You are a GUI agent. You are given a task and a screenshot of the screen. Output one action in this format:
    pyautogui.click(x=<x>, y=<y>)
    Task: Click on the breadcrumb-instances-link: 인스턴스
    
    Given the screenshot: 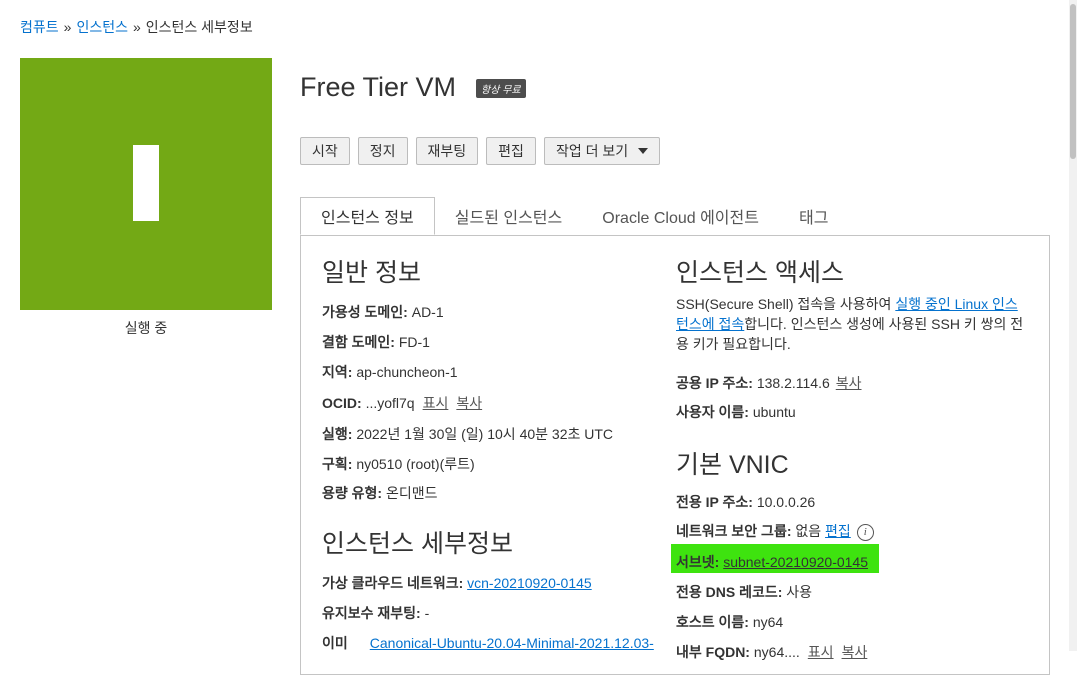 What is the action you would take?
    pyautogui.click(x=102, y=27)
    